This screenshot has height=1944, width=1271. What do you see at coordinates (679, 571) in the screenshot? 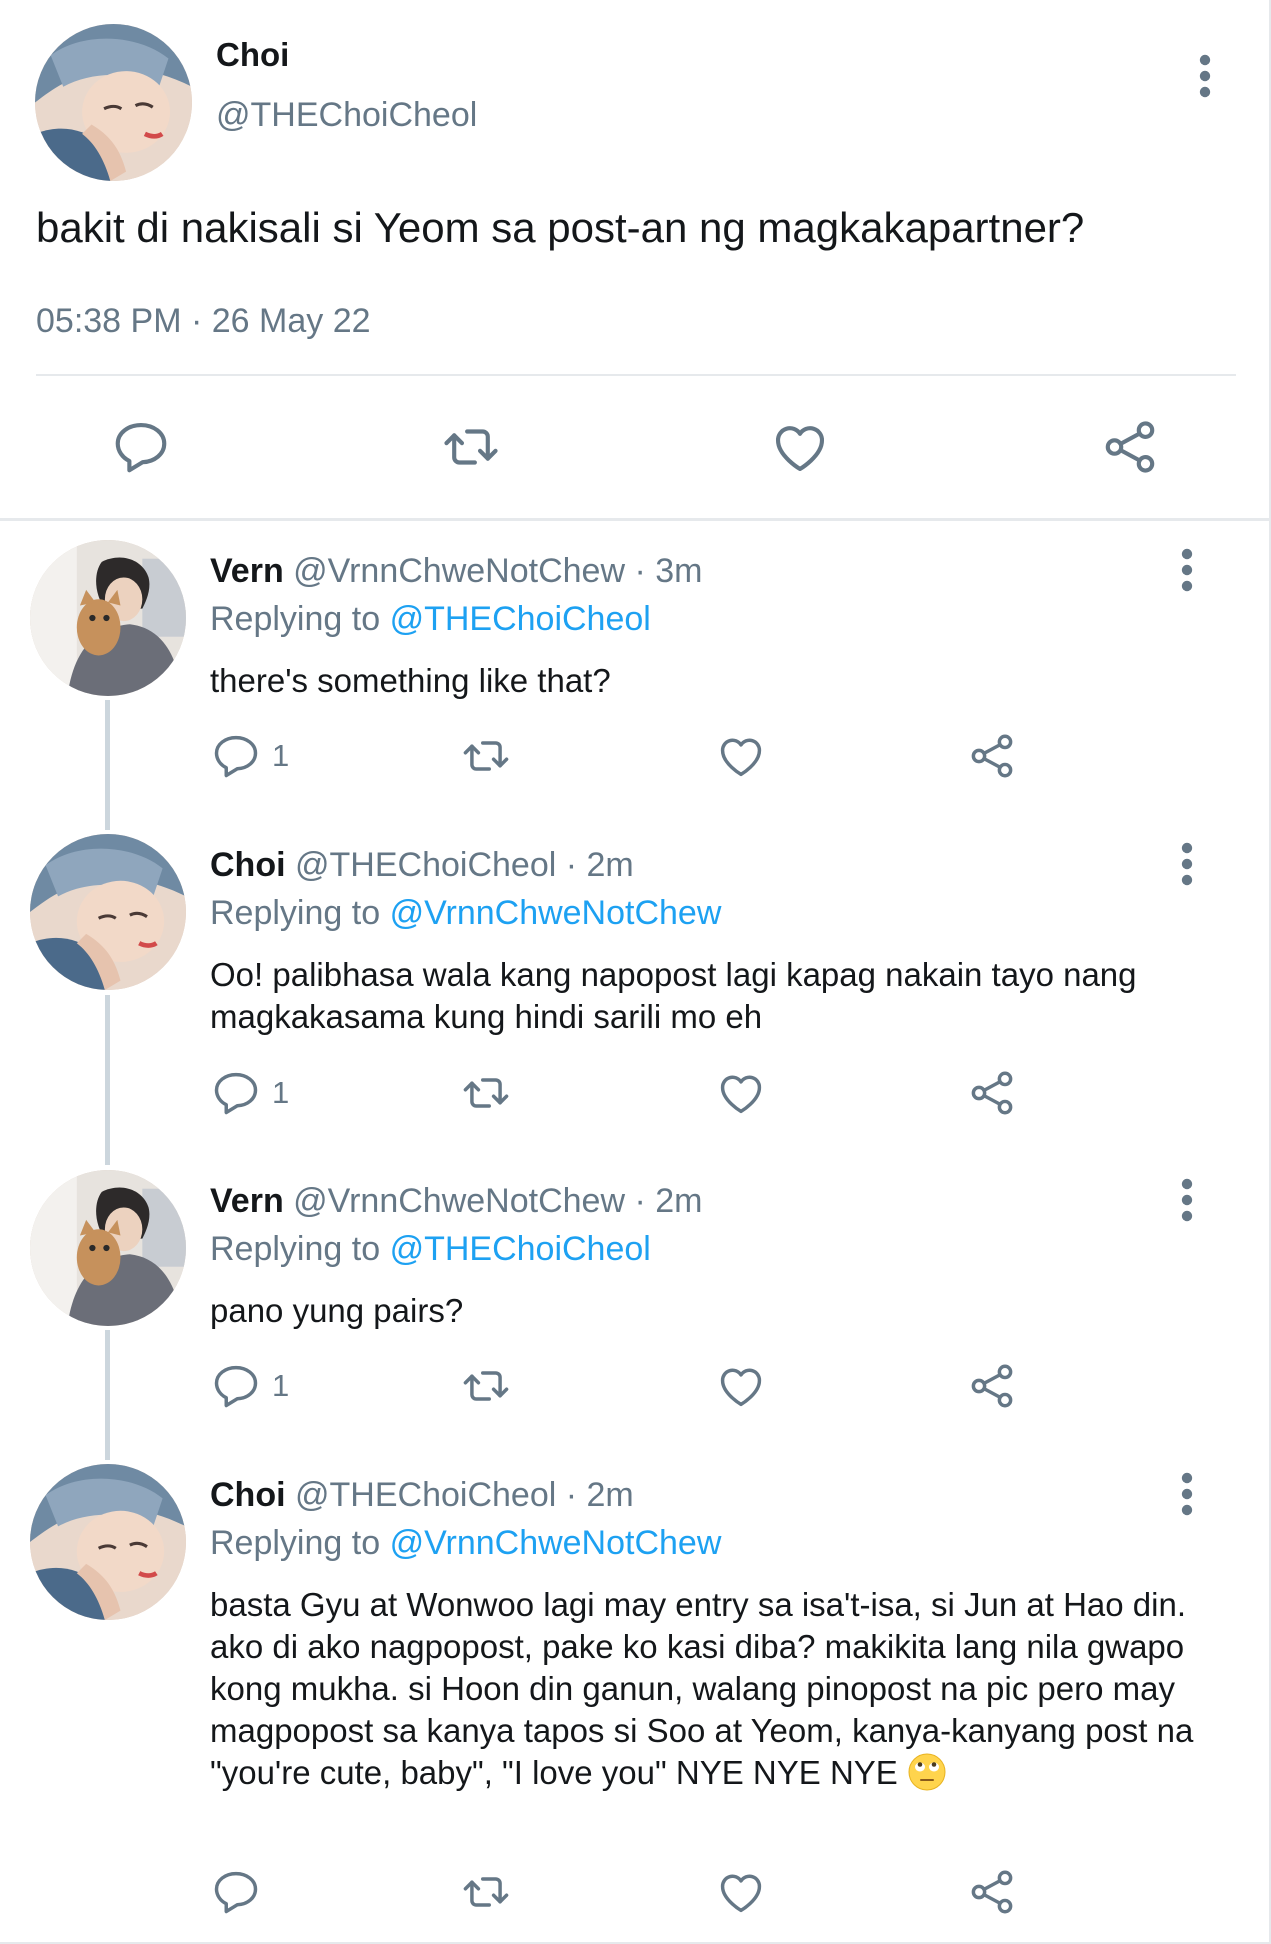
I see `reply-time: 3m` at bounding box center [679, 571].